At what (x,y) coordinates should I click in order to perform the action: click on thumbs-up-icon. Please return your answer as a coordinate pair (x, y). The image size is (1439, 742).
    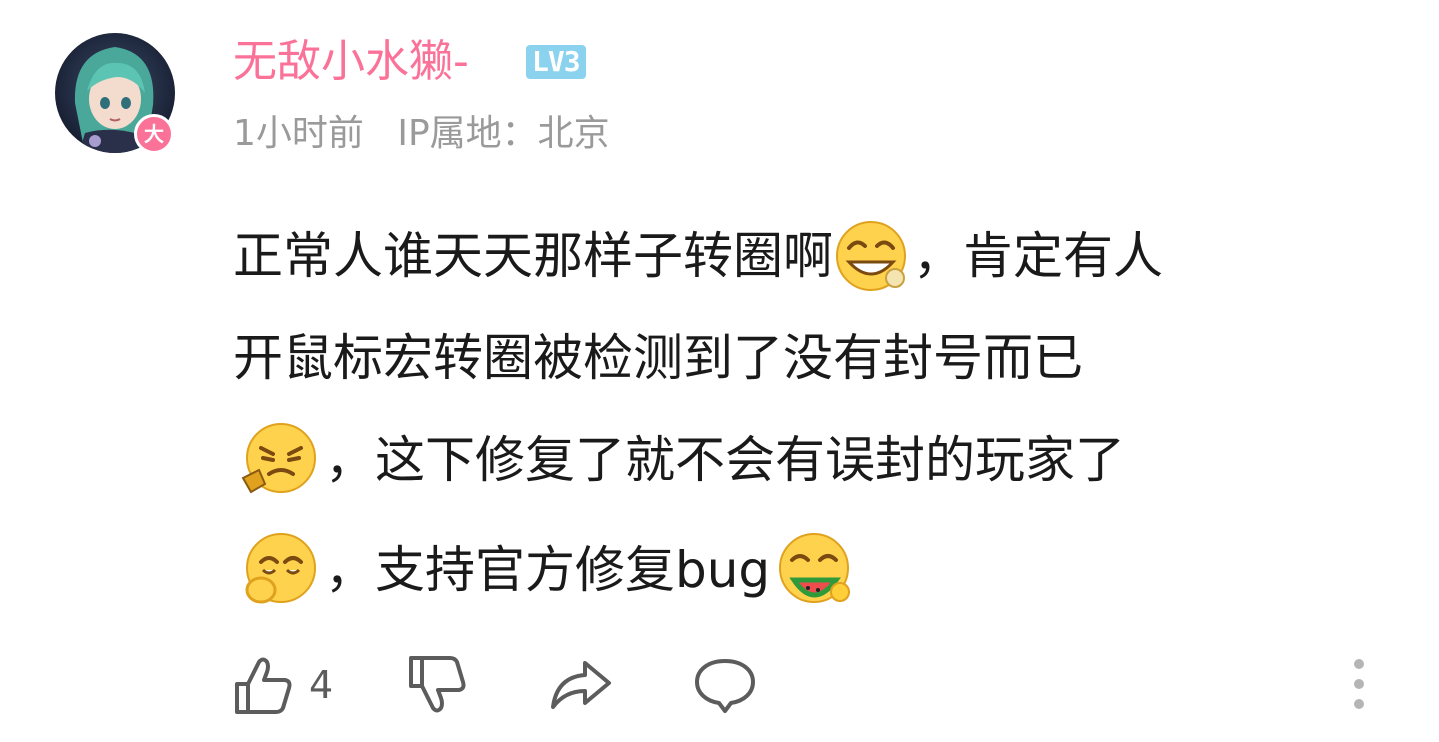
    Looking at the image, I should click on (263, 685).